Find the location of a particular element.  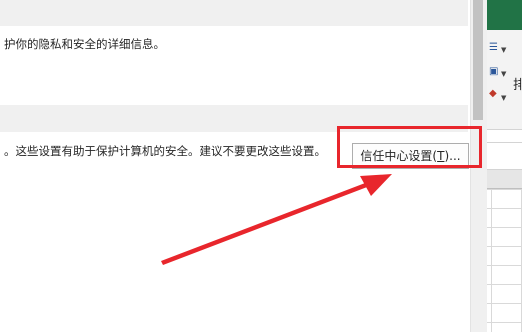

excel-window-background: ☰ ▼ ▣ ▼ ◆ ▼ 排 is located at coordinates (504, 166).